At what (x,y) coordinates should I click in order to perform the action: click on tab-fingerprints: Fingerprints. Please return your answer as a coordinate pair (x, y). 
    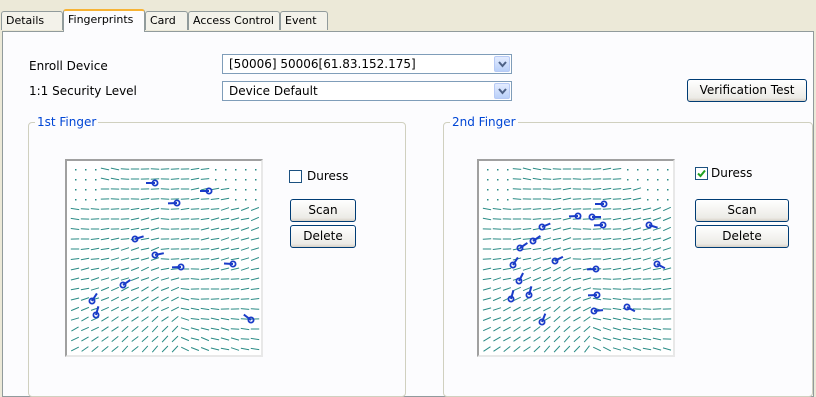
    Looking at the image, I should click on (104, 20).